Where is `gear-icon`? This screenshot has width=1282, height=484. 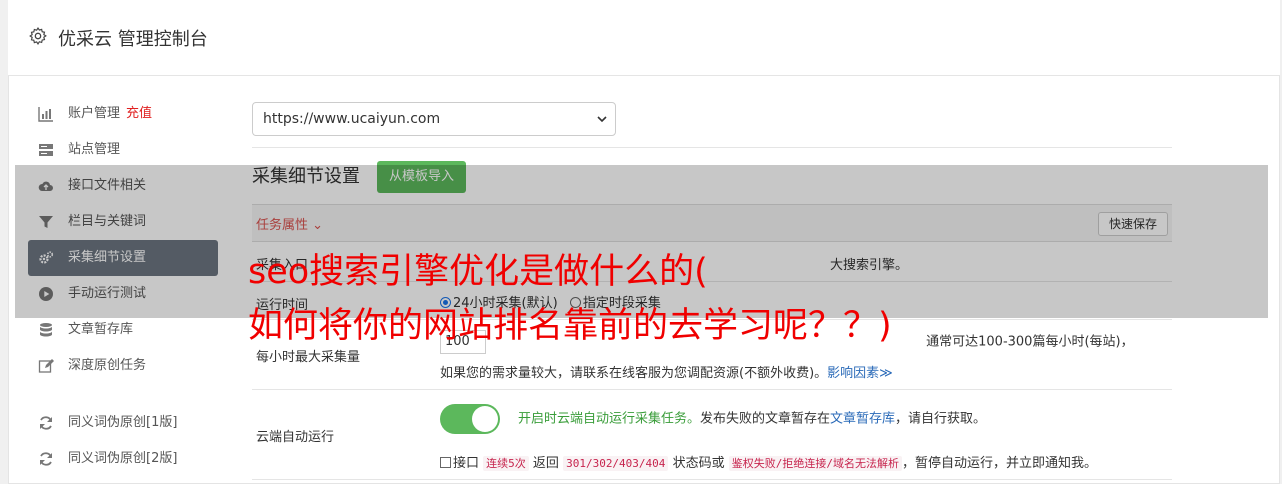
gear-icon is located at coordinates (38, 36).